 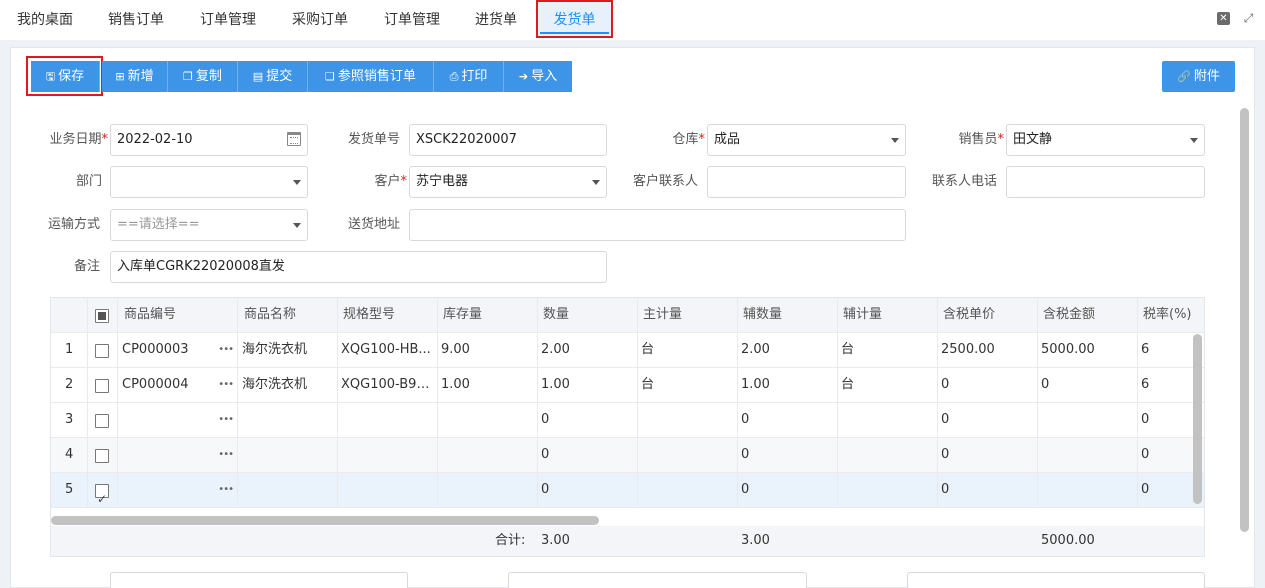 What do you see at coordinates (574, 19) in the screenshot?
I see `tab-delivery-note: 发货单` at bounding box center [574, 19].